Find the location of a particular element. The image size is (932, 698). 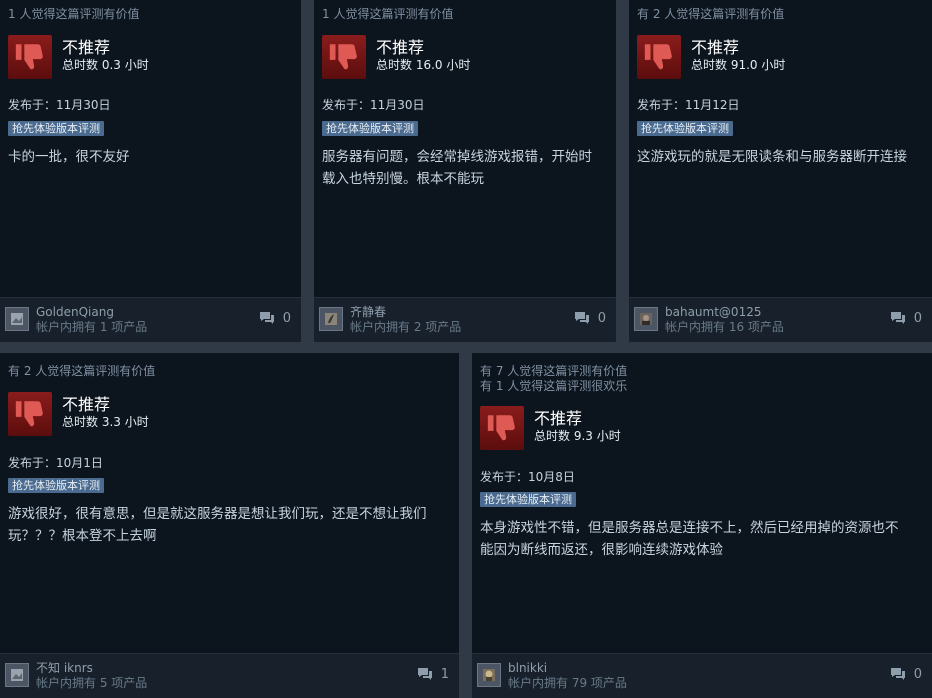

review-text-line: 服务器有问题，会经常掉线游戏报错，开始时 is located at coordinates (457, 157).